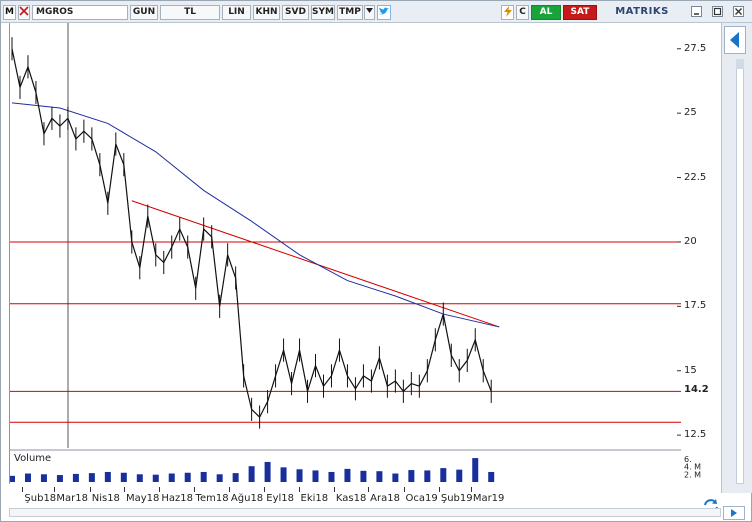 The width and height of the screenshot is (752, 522). What do you see at coordinates (236, 12) in the screenshot?
I see `scale-button: LIN` at bounding box center [236, 12].